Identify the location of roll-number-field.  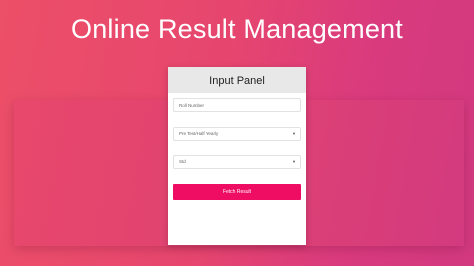
(237, 105).